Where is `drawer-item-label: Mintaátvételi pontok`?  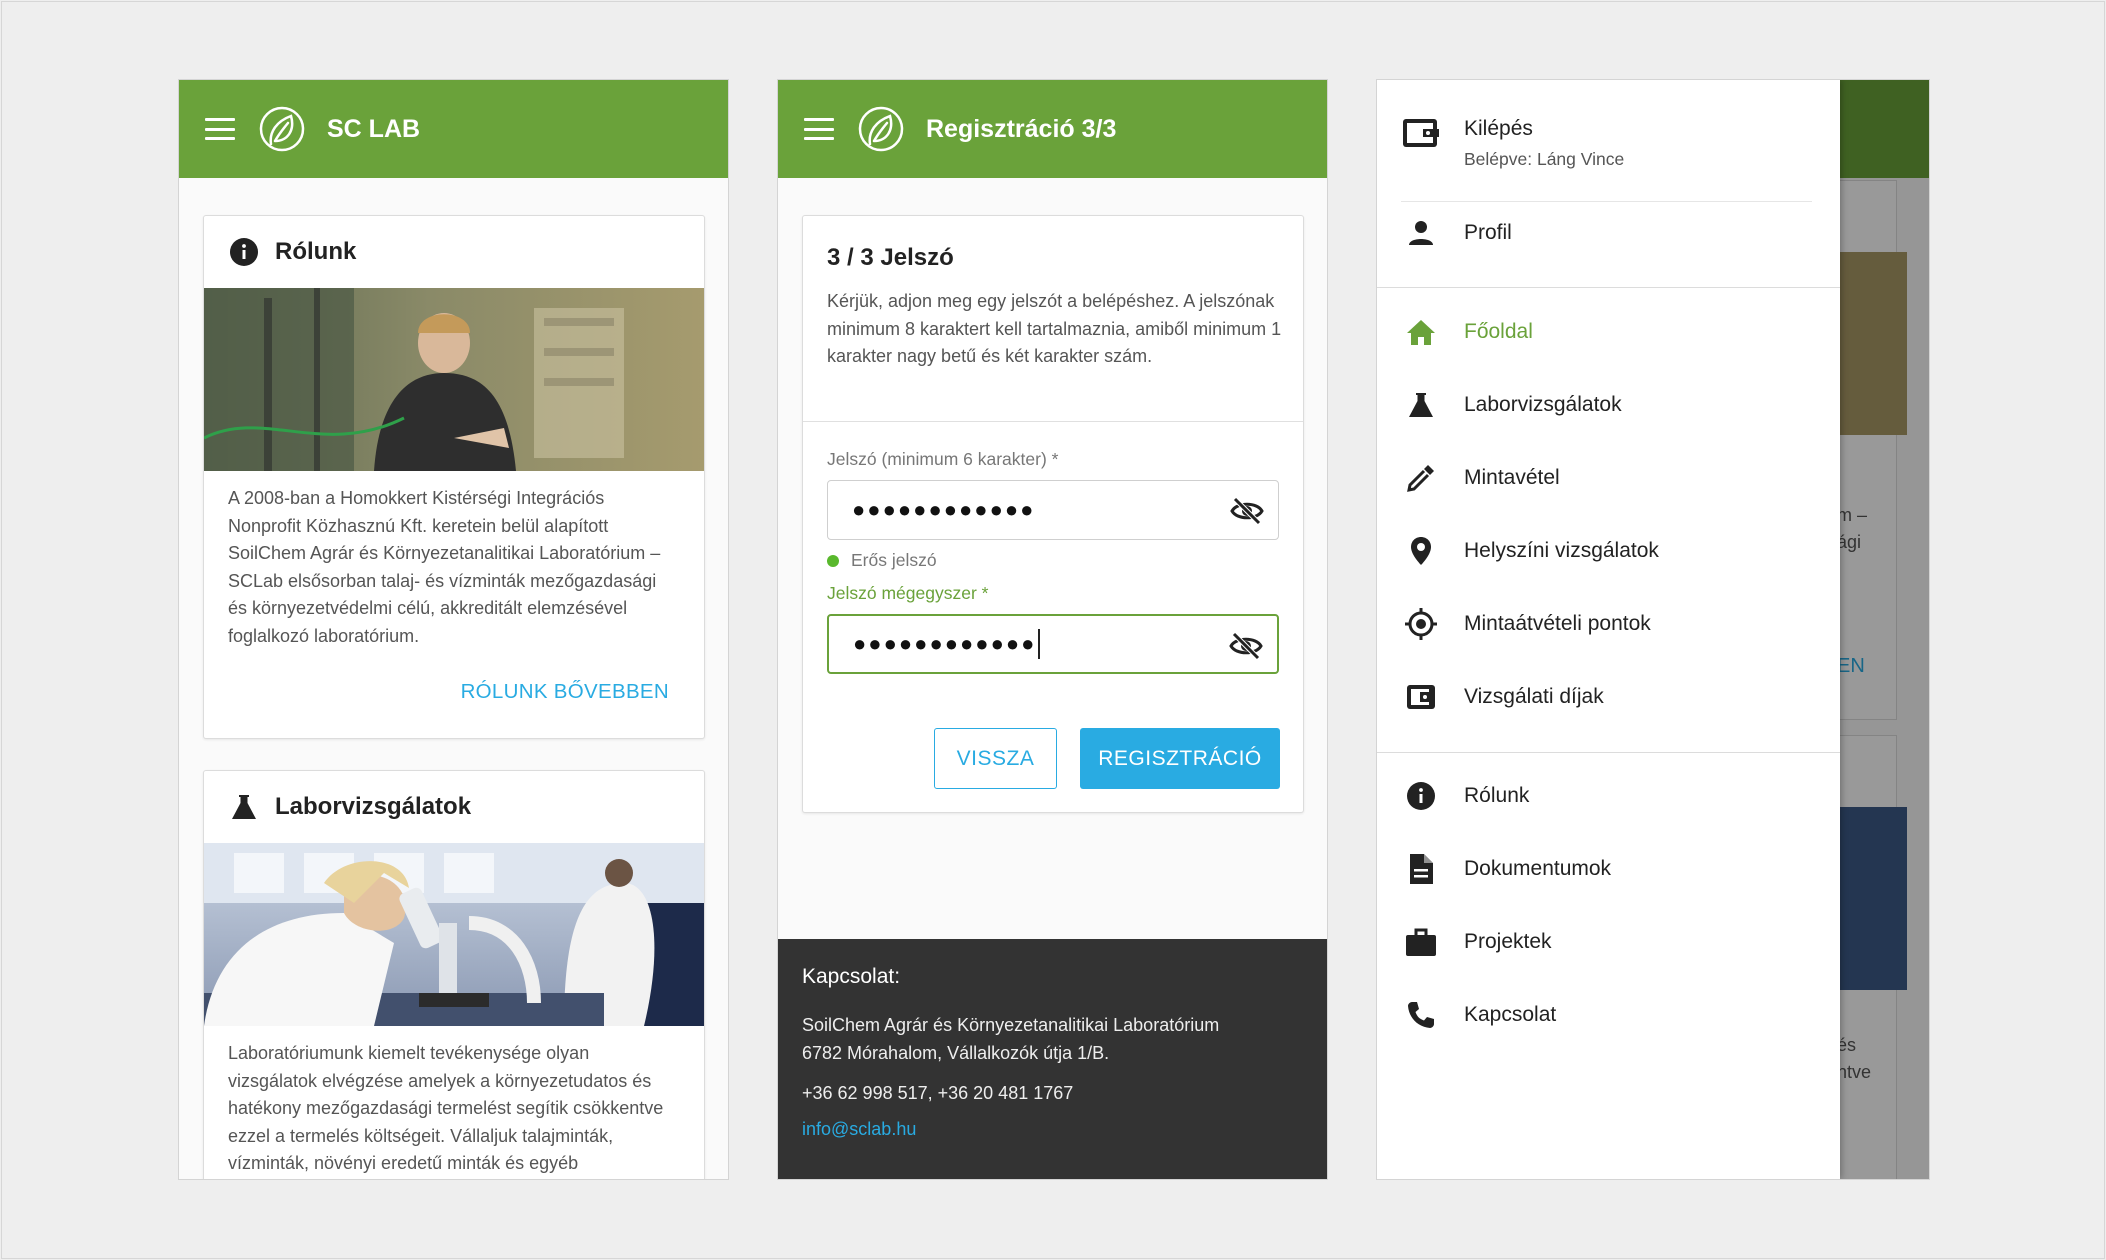 drawer-item-label: Mintaátvételi pontok is located at coordinates (1557, 623).